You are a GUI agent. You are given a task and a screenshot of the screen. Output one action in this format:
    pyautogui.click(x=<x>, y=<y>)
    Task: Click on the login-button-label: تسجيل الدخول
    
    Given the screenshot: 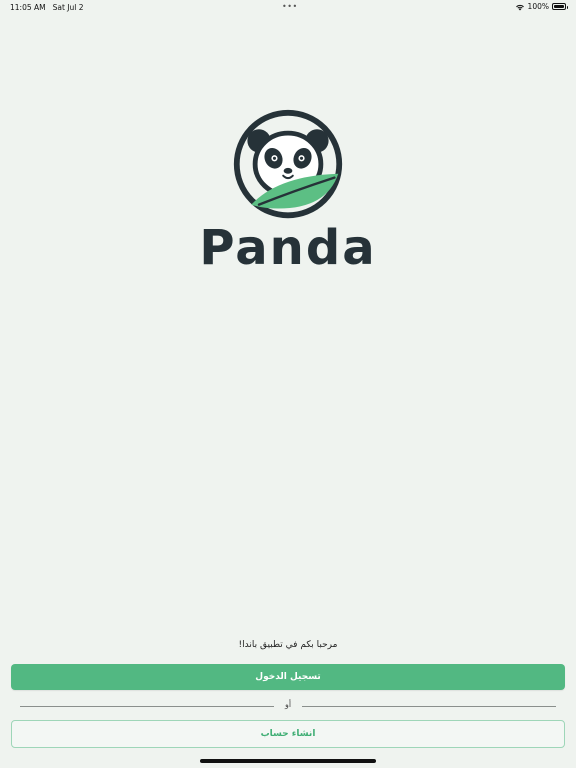 What is the action you would take?
    pyautogui.click(x=288, y=677)
    